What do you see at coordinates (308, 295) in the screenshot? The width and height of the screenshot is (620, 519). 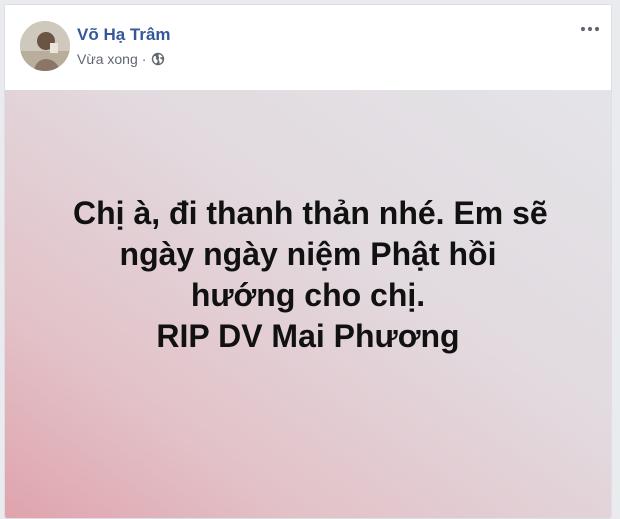 I see `post-message-line: hướng cho chị.` at bounding box center [308, 295].